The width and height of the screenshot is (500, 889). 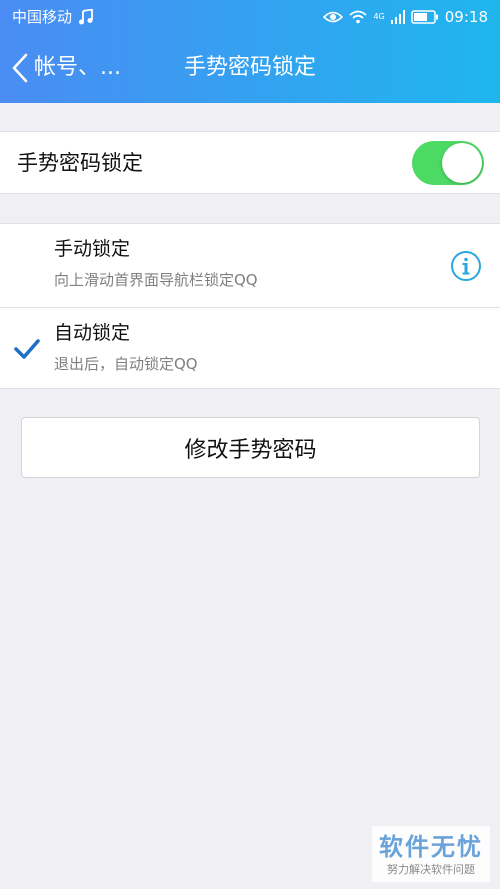 What do you see at coordinates (425, 16) in the screenshot?
I see `battery-icon` at bounding box center [425, 16].